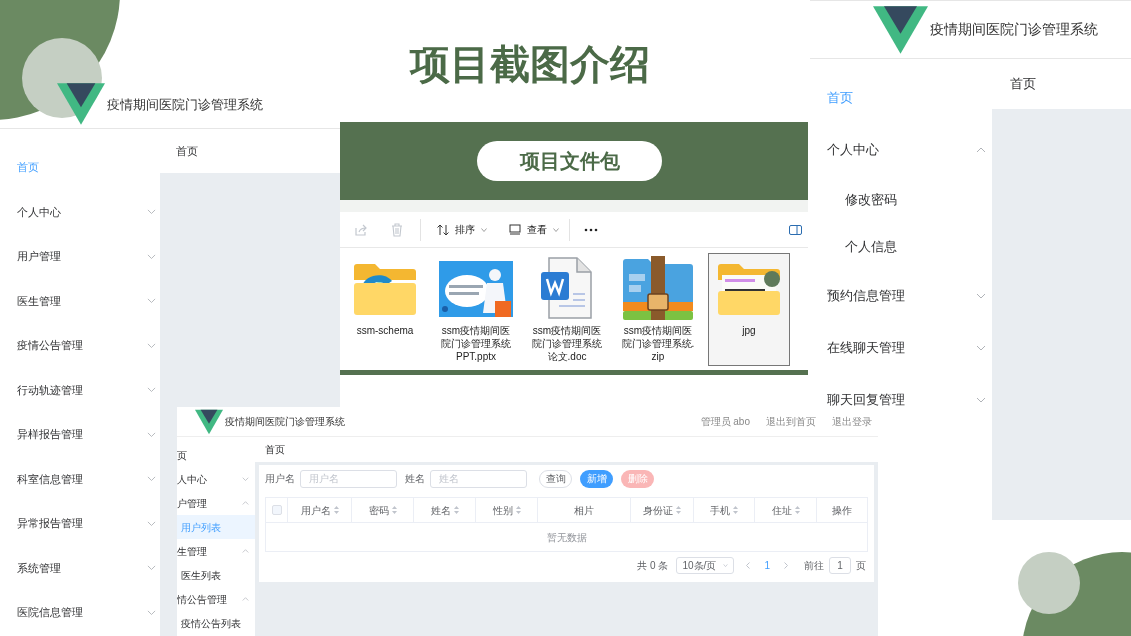 This screenshot has width=1131, height=636. I want to click on more-icon, so click(591, 229).